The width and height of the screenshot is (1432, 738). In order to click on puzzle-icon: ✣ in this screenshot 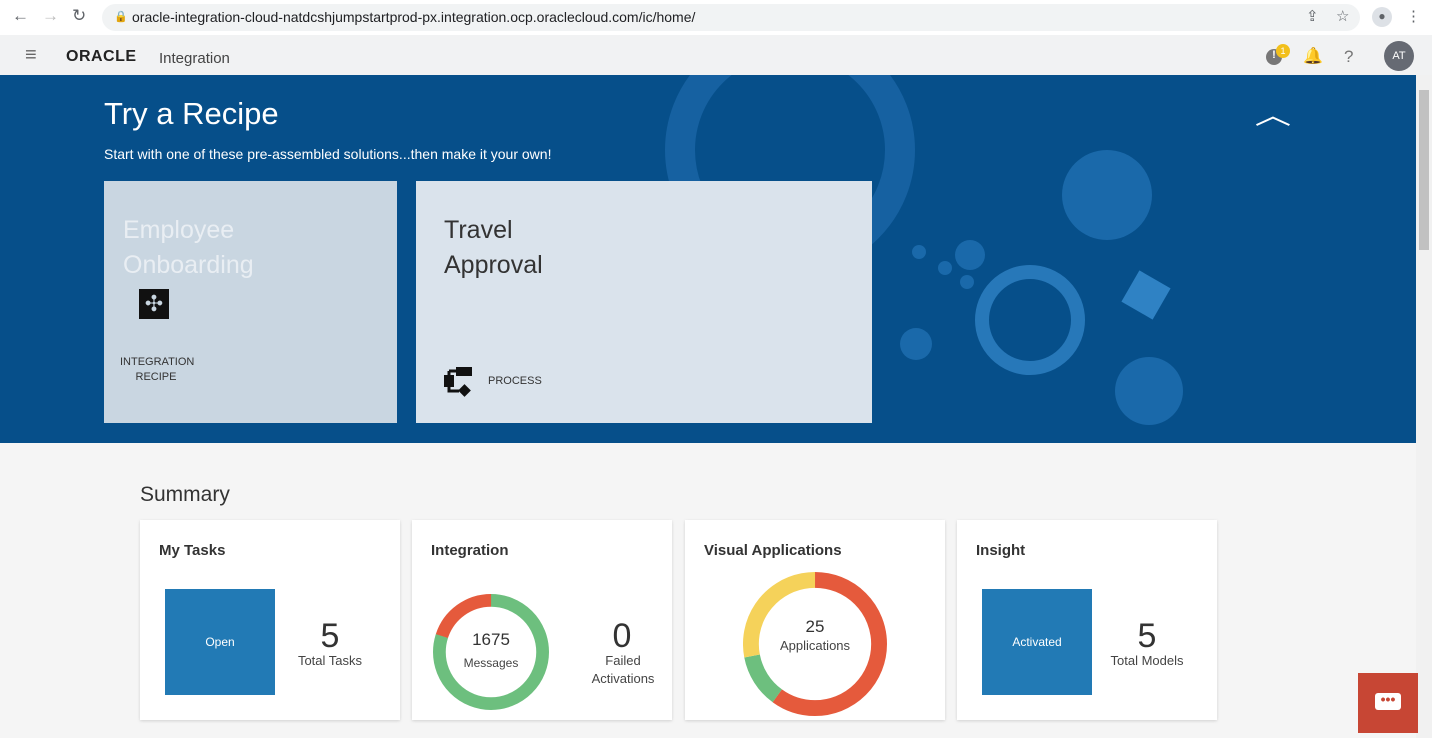, I will do `click(154, 304)`.